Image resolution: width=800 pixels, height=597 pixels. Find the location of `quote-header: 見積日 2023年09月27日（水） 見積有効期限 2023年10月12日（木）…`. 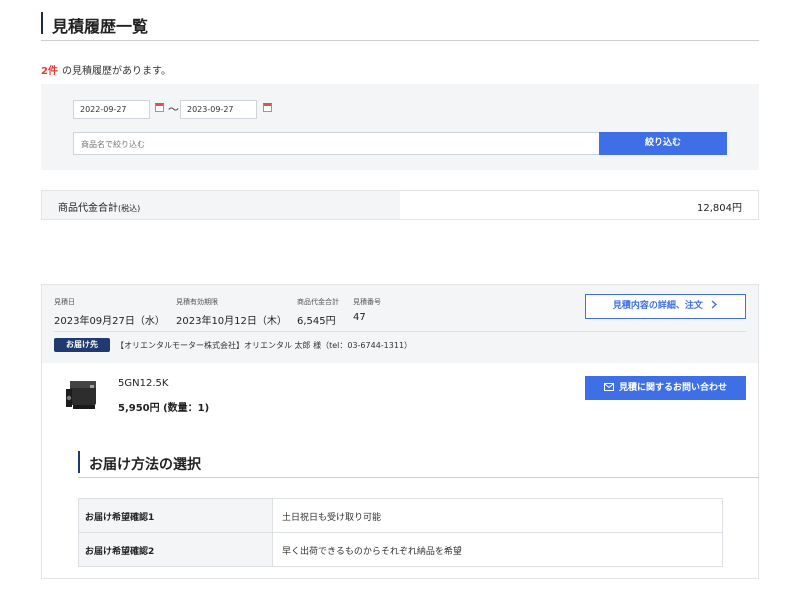

quote-header: 見積日 2023年09月27日（水） 見積有効期限 2023年10月12日（木）… is located at coordinates (400, 324).